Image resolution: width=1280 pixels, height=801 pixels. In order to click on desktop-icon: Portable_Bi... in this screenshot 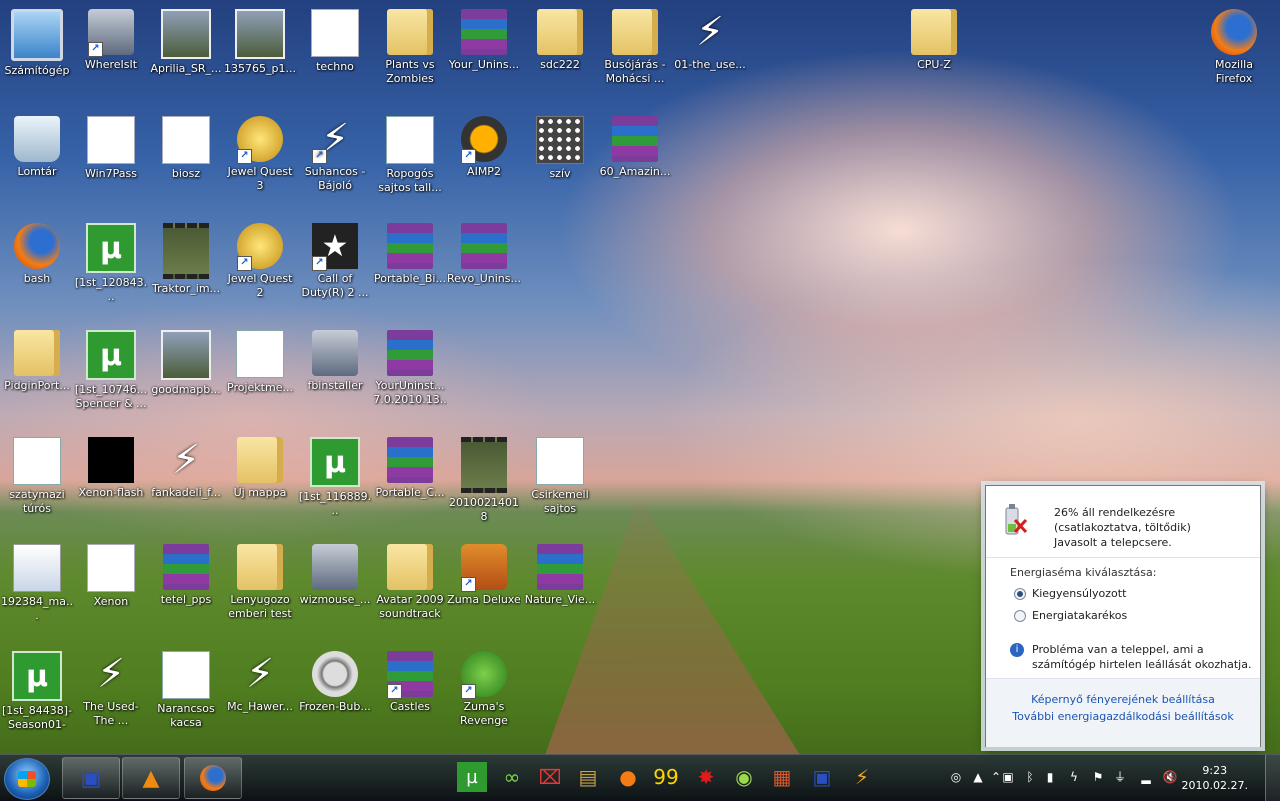, I will do `click(410, 252)`.